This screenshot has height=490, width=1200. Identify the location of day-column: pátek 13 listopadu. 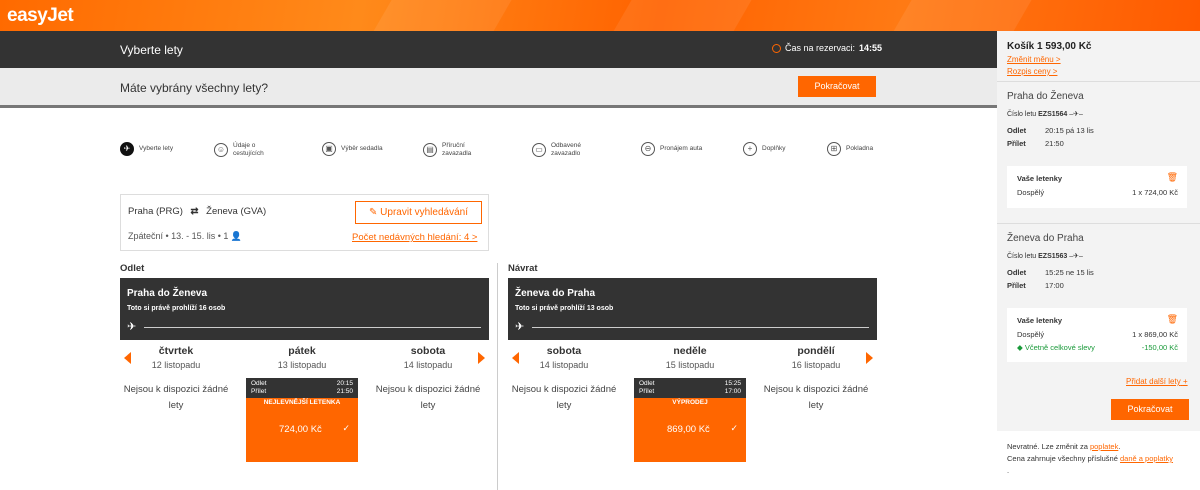
(302, 357).